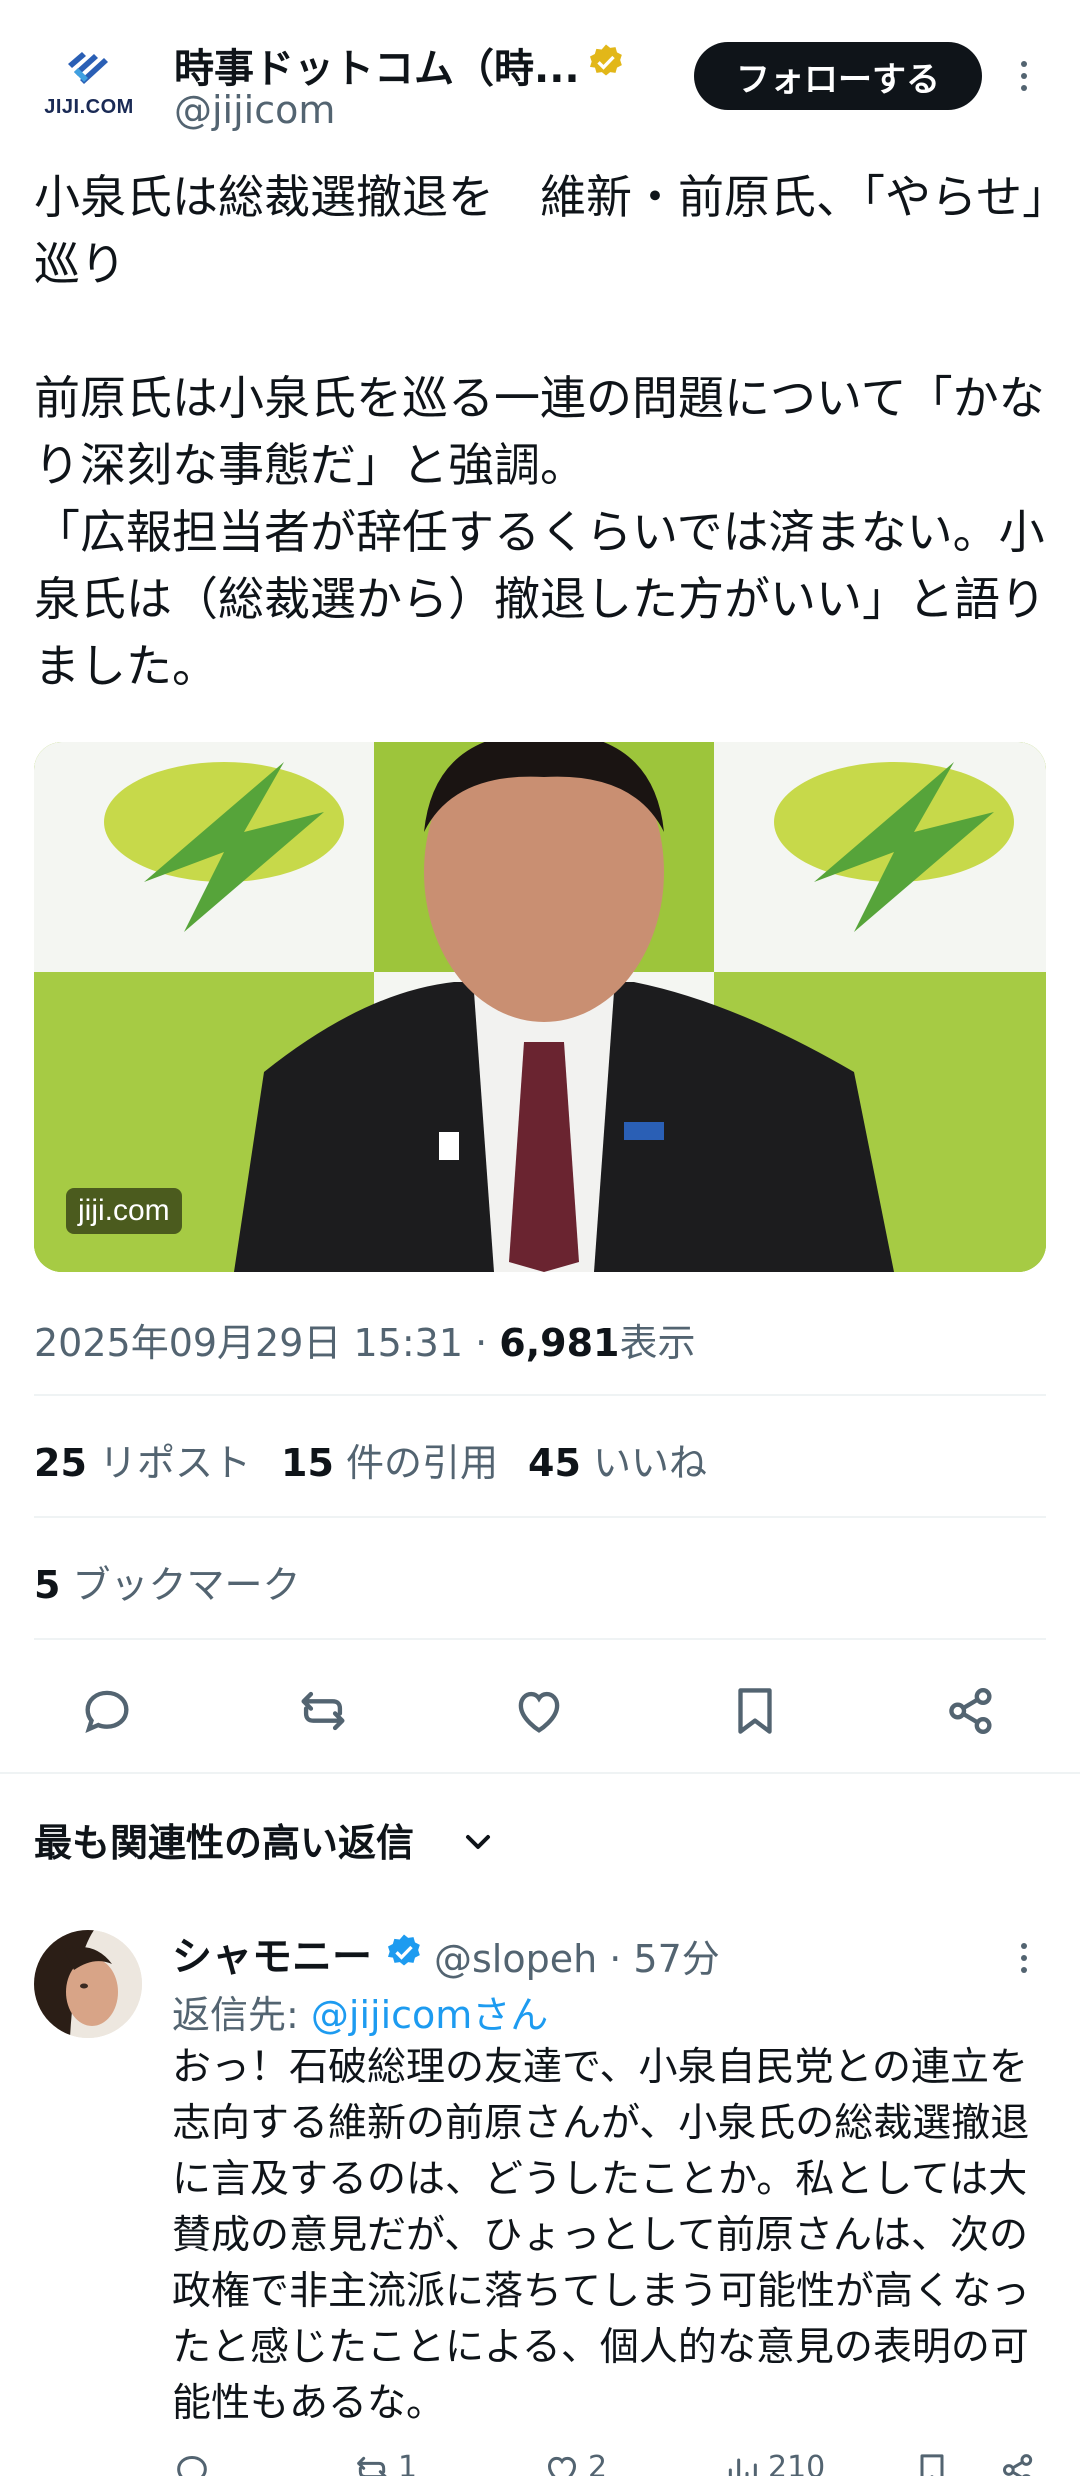 The height and width of the screenshot is (2476, 1080). What do you see at coordinates (598, 2463) in the screenshot?
I see `reply-like-count: 2` at bounding box center [598, 2463].